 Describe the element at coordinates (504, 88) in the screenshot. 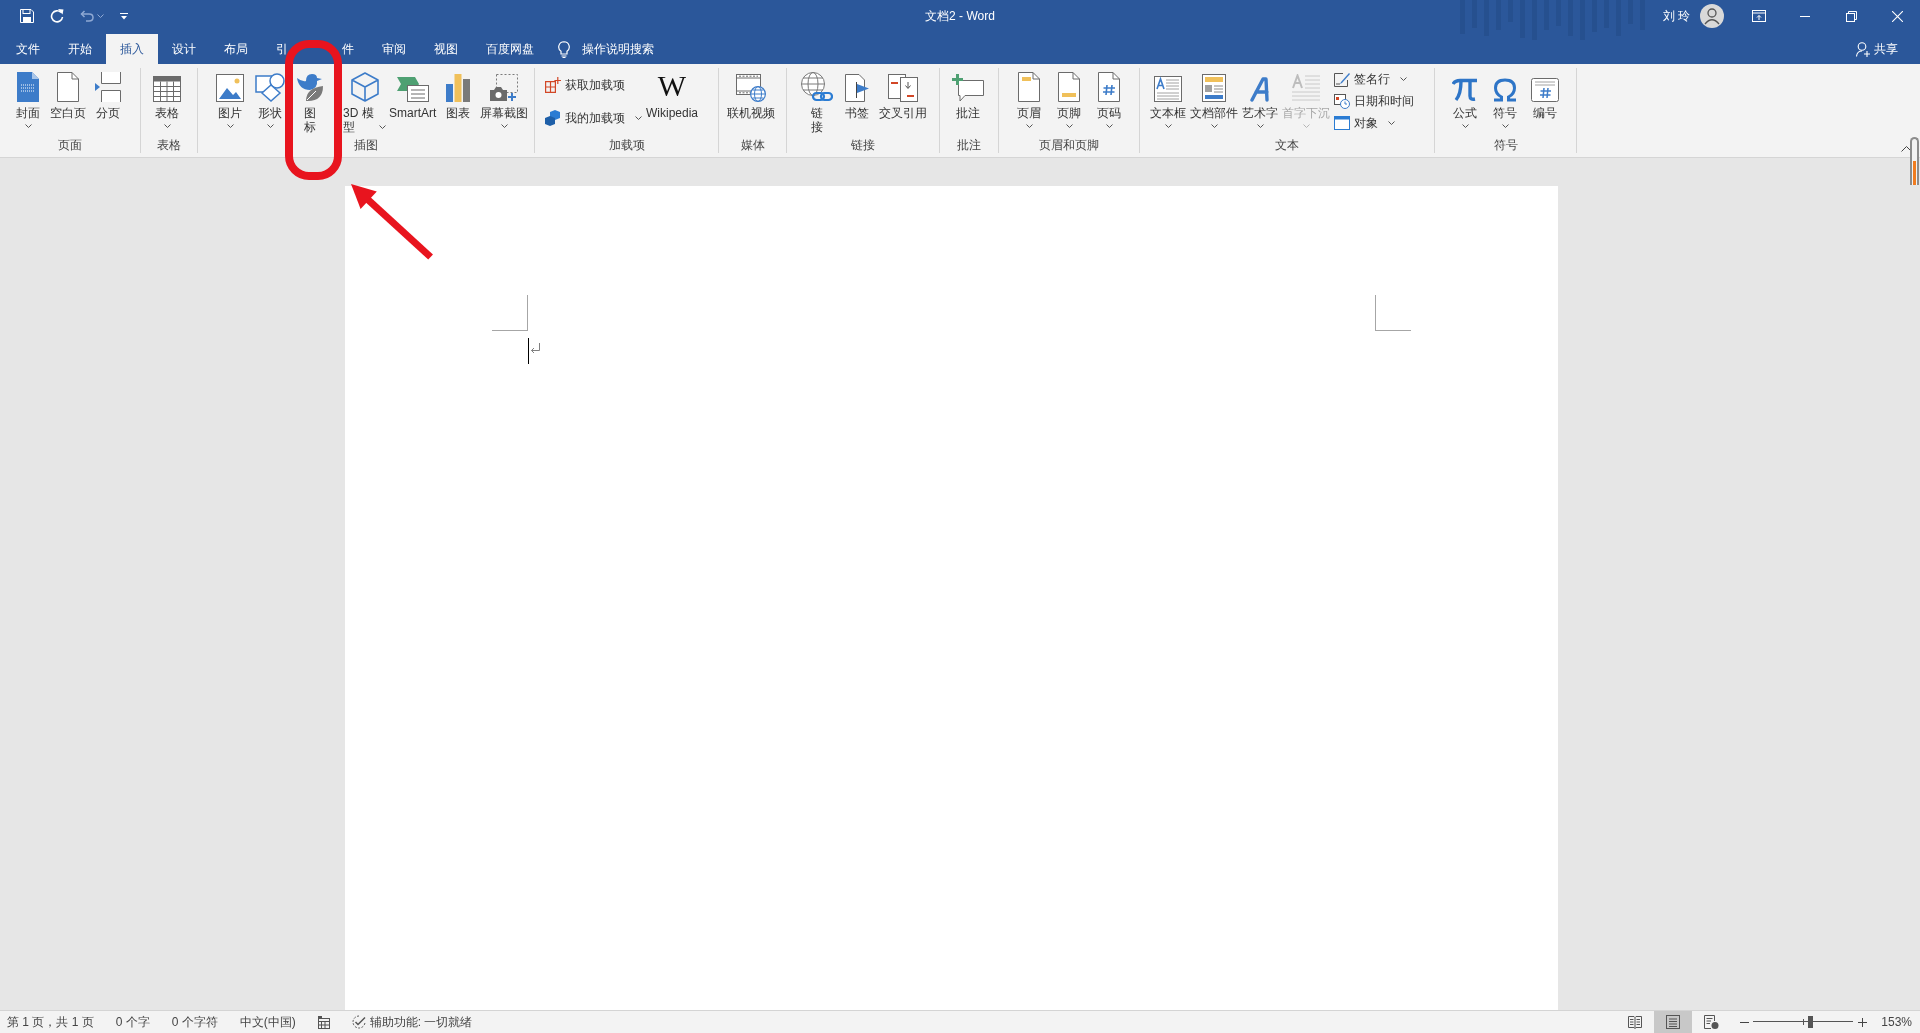

I see `camera-icon` at that location.